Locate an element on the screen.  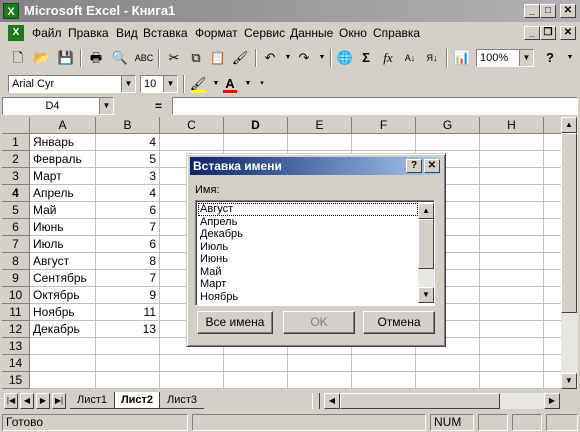
row-header: 5 is located at coordinates (16, 210).